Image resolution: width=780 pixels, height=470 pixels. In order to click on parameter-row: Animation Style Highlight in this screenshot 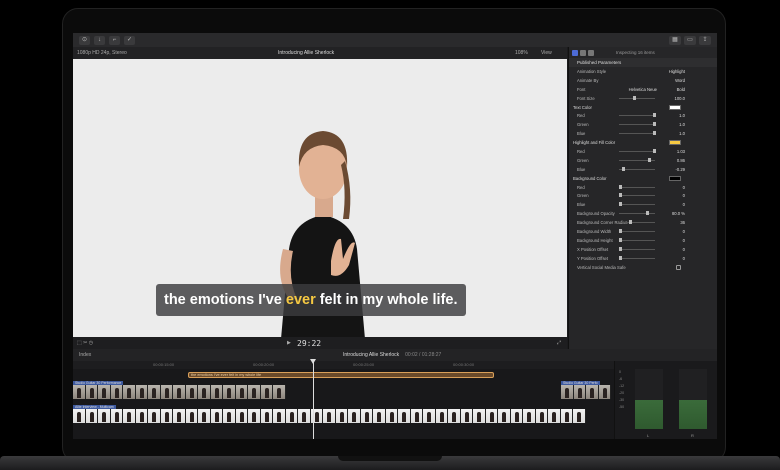, I will do `click(643, 71)`.